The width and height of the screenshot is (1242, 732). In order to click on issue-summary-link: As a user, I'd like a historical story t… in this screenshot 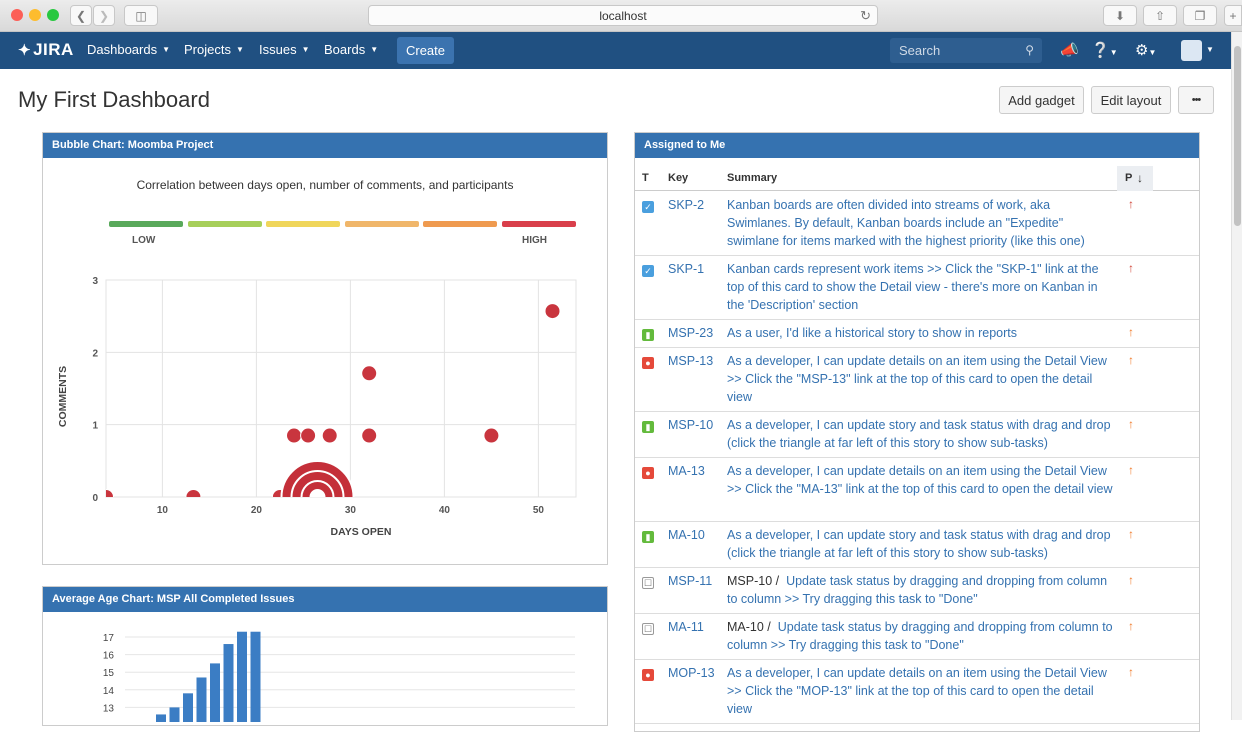, I will do `click(872, 333)`.